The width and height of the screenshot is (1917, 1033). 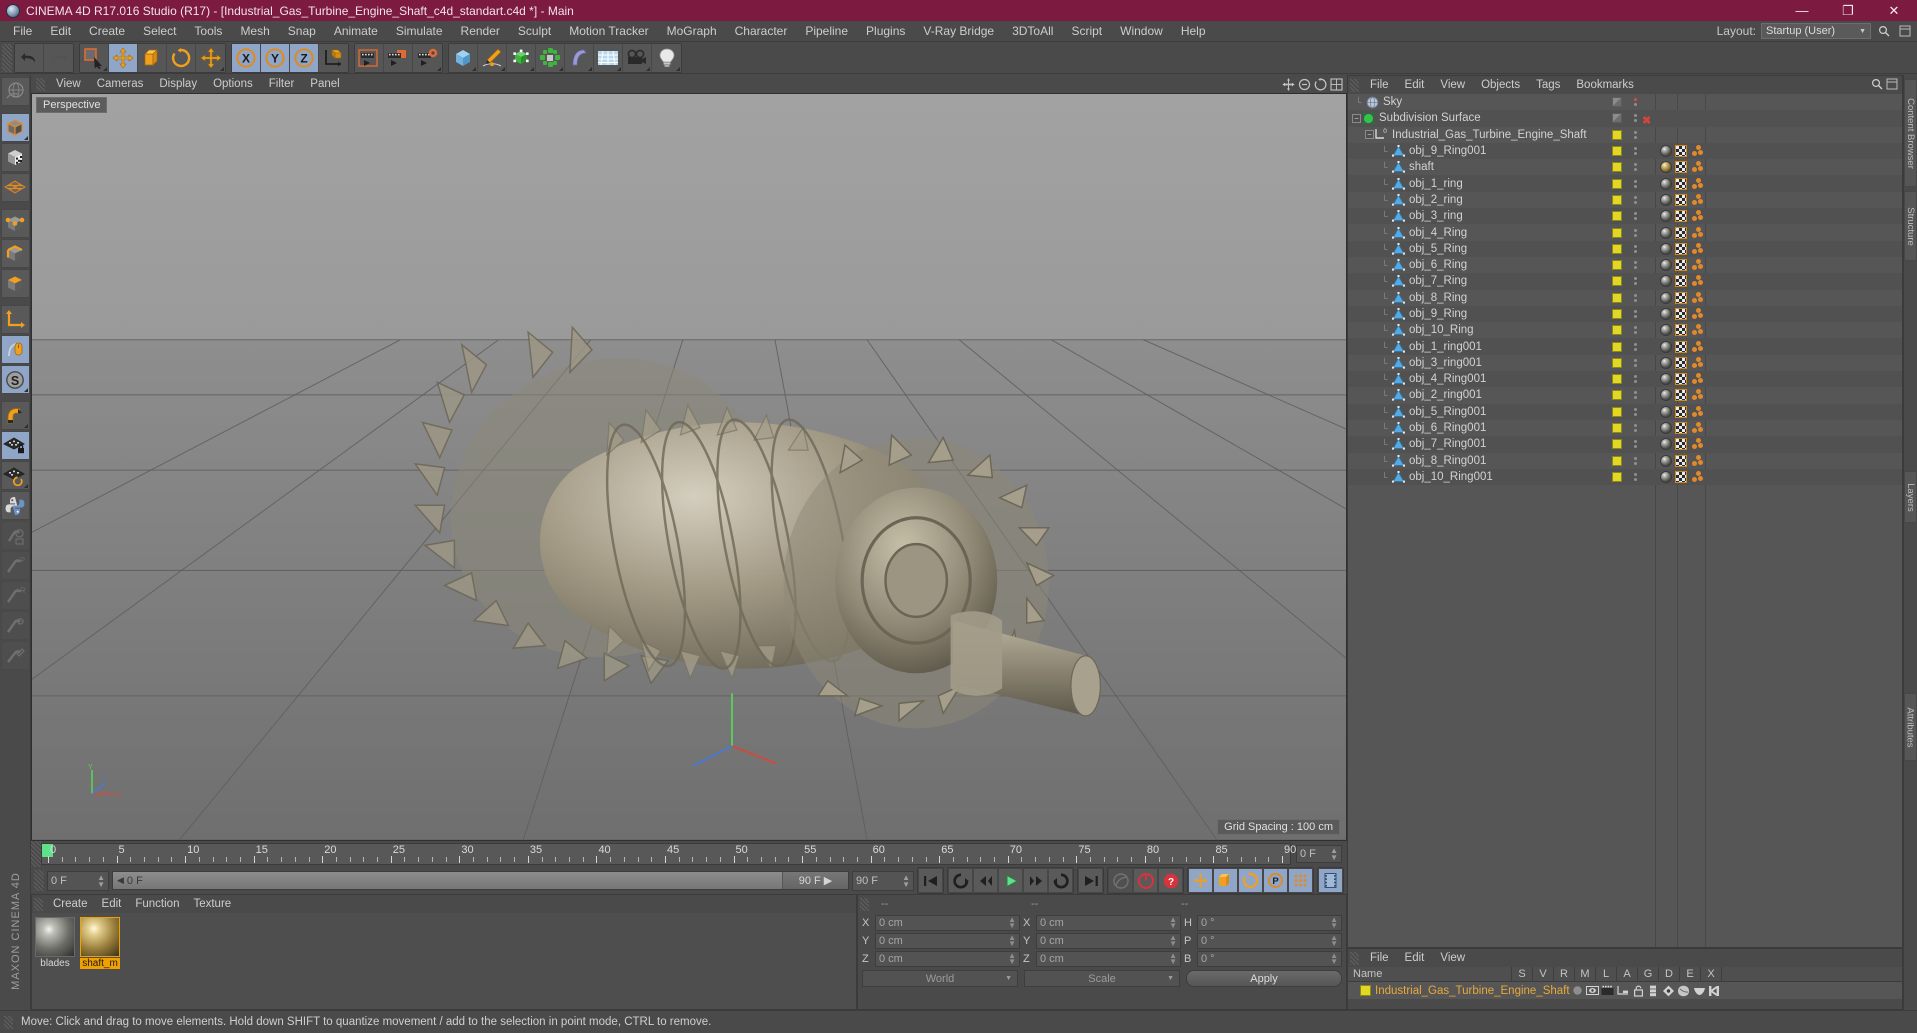 What do you see at coordinates (1802, 10) in the screenshot?
I see `minimize-button: —` at bounding box center [1802, 10].